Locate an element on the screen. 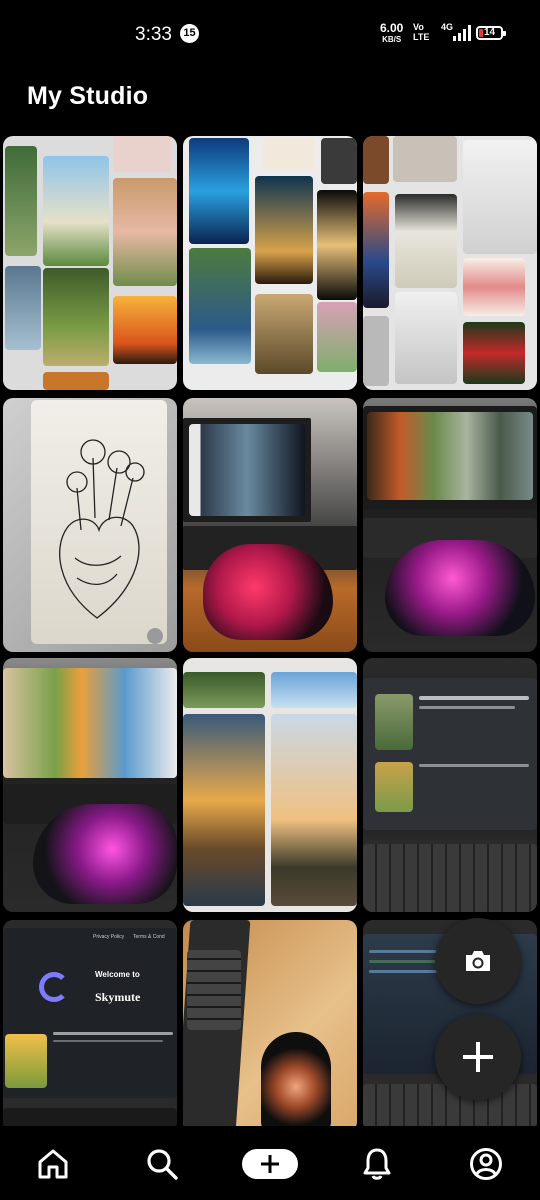 The width and height of the screenshot is (540, 1200). tile-menu-privacy: Privacy Policy is located at coordinates (109, 937).